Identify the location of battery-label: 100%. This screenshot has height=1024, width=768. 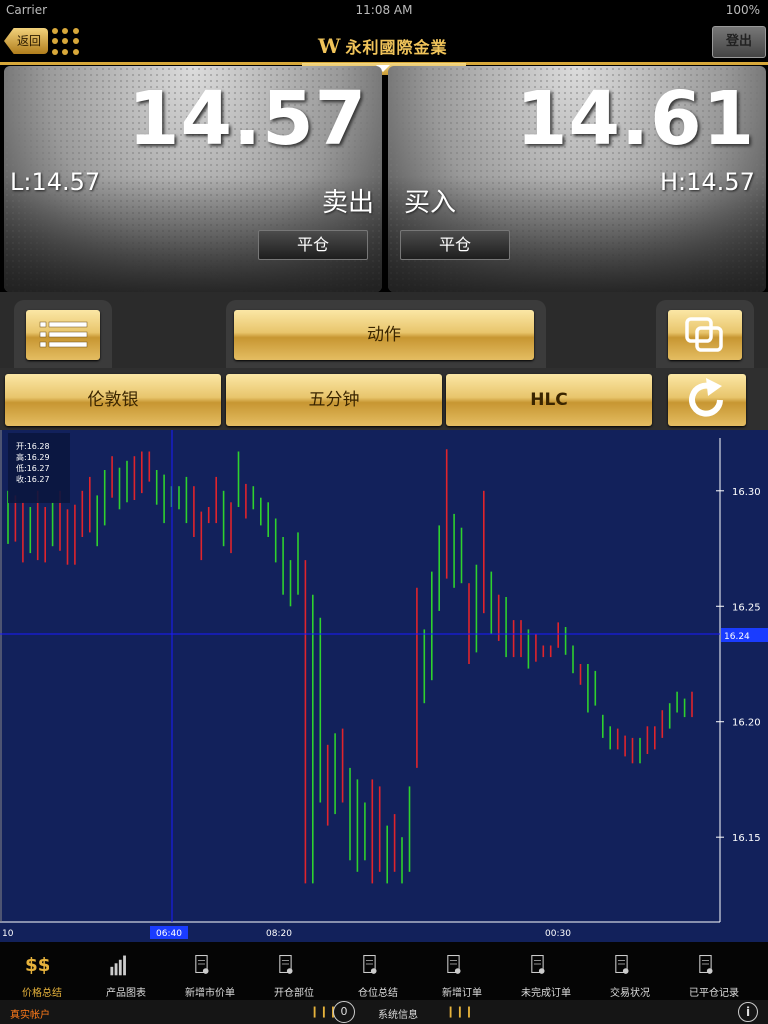
(742, 10).